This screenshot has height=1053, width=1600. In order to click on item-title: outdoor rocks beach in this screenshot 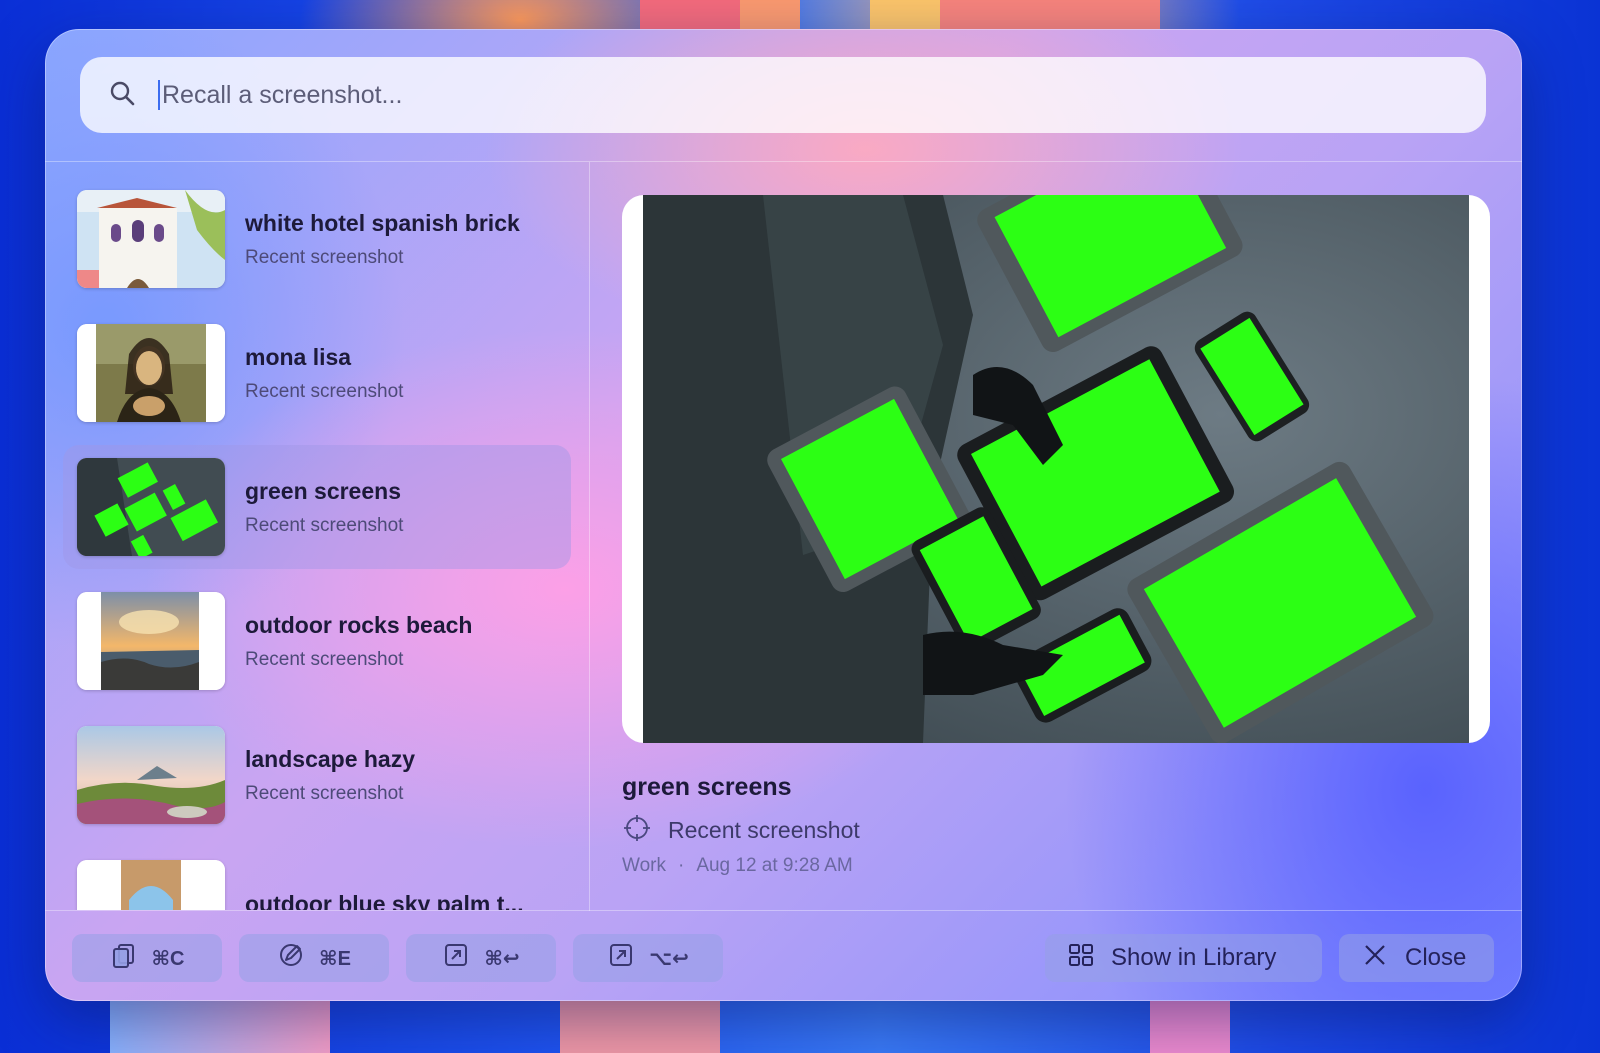, I will do `click(359, 624)`.